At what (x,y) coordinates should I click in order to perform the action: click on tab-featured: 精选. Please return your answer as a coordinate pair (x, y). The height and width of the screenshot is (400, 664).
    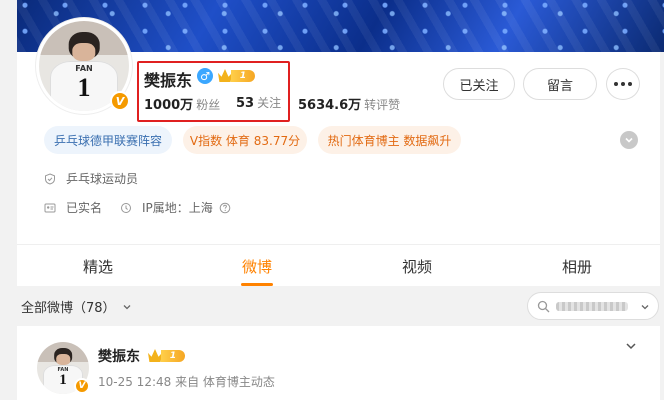
    Looking at the image, I should click on (98, 266).